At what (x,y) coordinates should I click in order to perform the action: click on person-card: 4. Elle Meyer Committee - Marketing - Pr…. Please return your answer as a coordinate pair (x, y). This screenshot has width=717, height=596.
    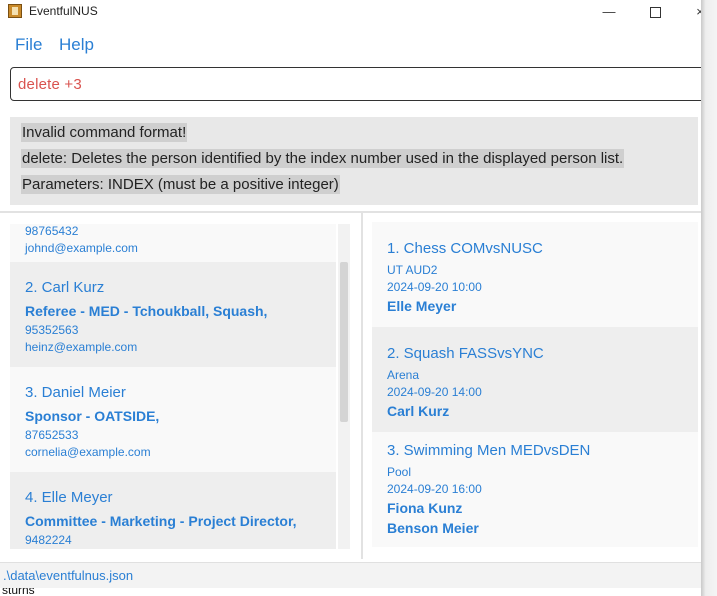
    Looking at the image, I should click on (173, 510).